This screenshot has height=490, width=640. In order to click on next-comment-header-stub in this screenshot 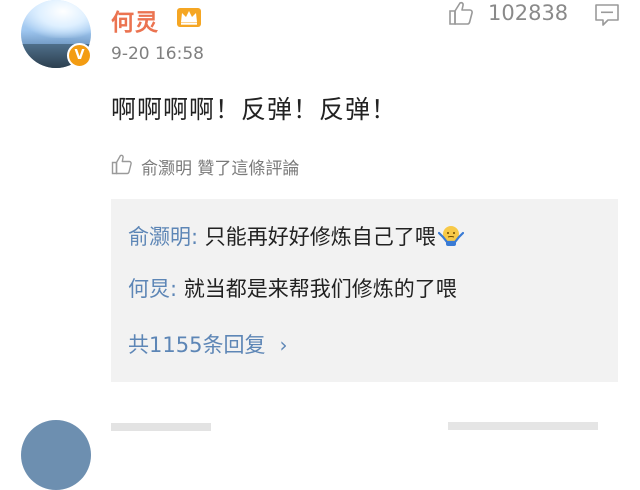, I will do `click(161, 427)`.